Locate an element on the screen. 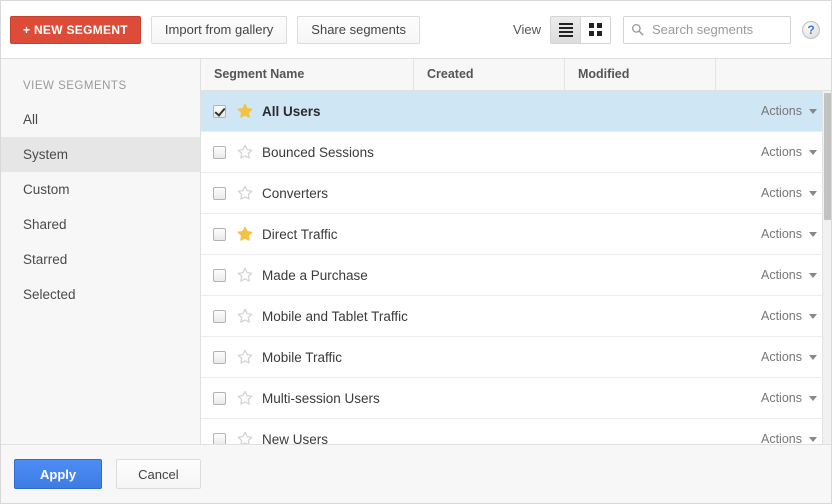 The image size is (832, 504). table-row: Converters Actions is located at coordinates (516, 193).